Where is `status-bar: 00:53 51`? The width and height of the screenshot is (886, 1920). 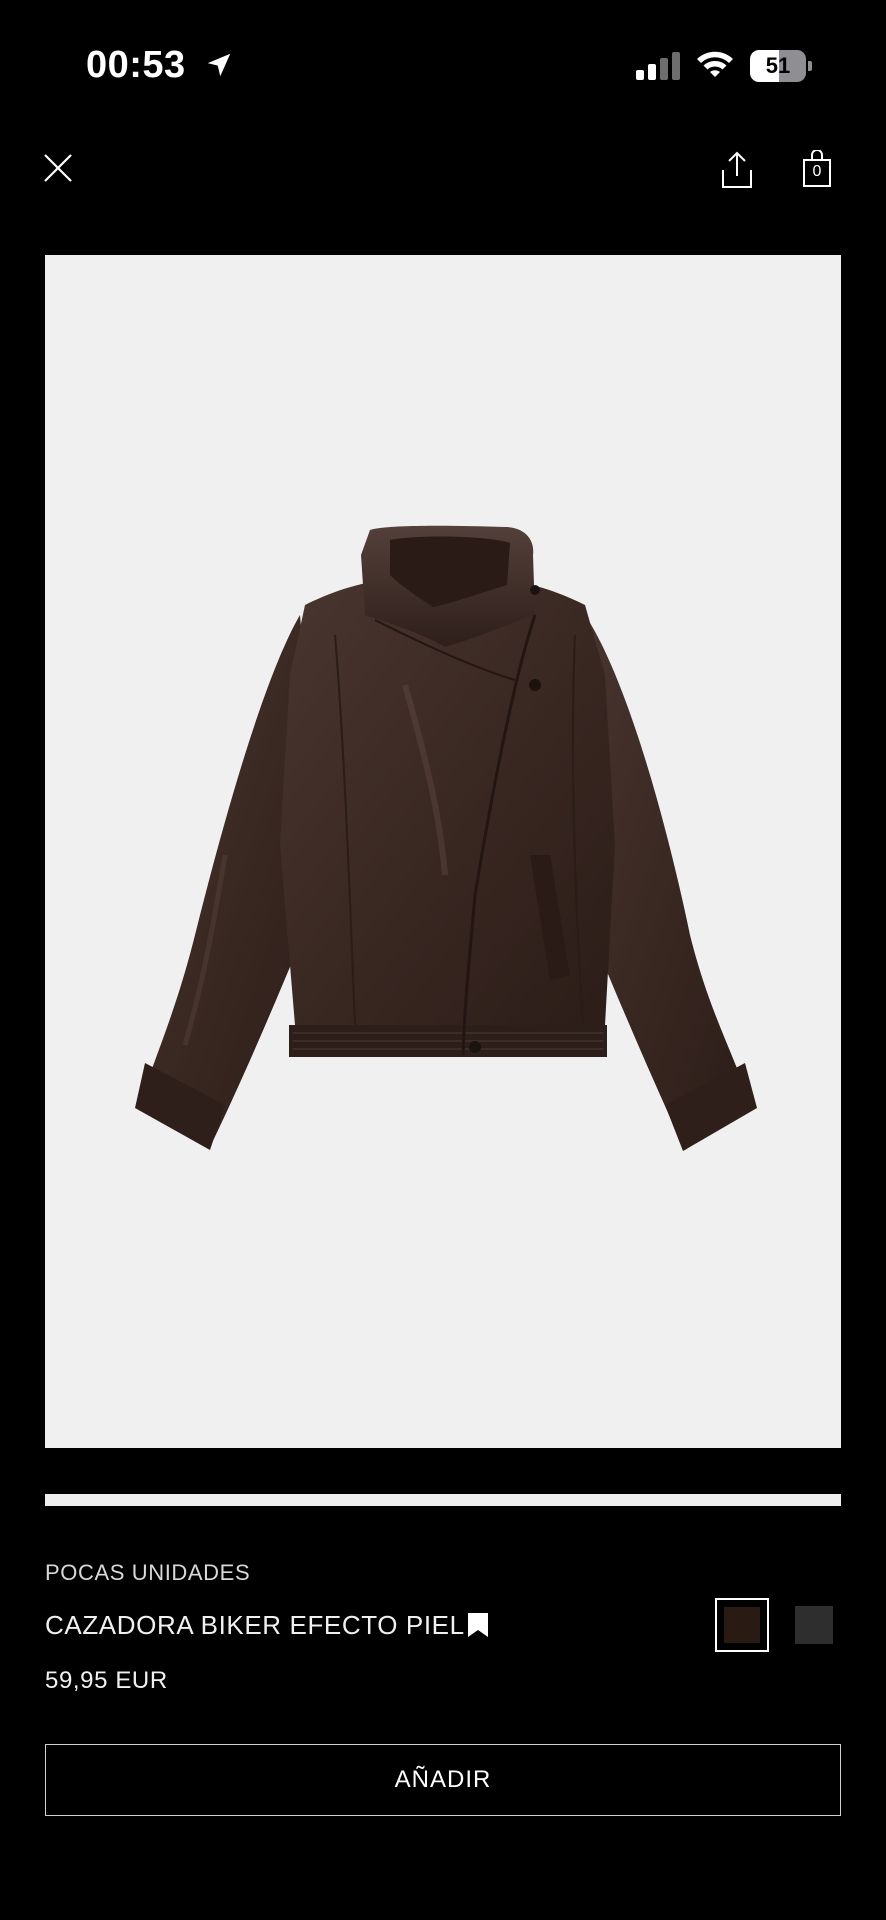 status-bar: 00:53 51 is located at coordinates (443, 65).